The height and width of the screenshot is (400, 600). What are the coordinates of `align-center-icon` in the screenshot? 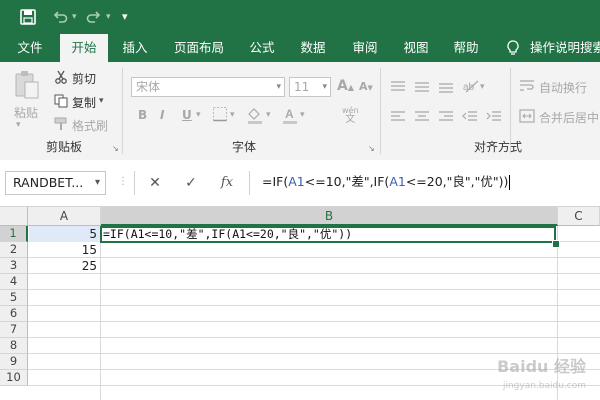 It's located at (422, 118).